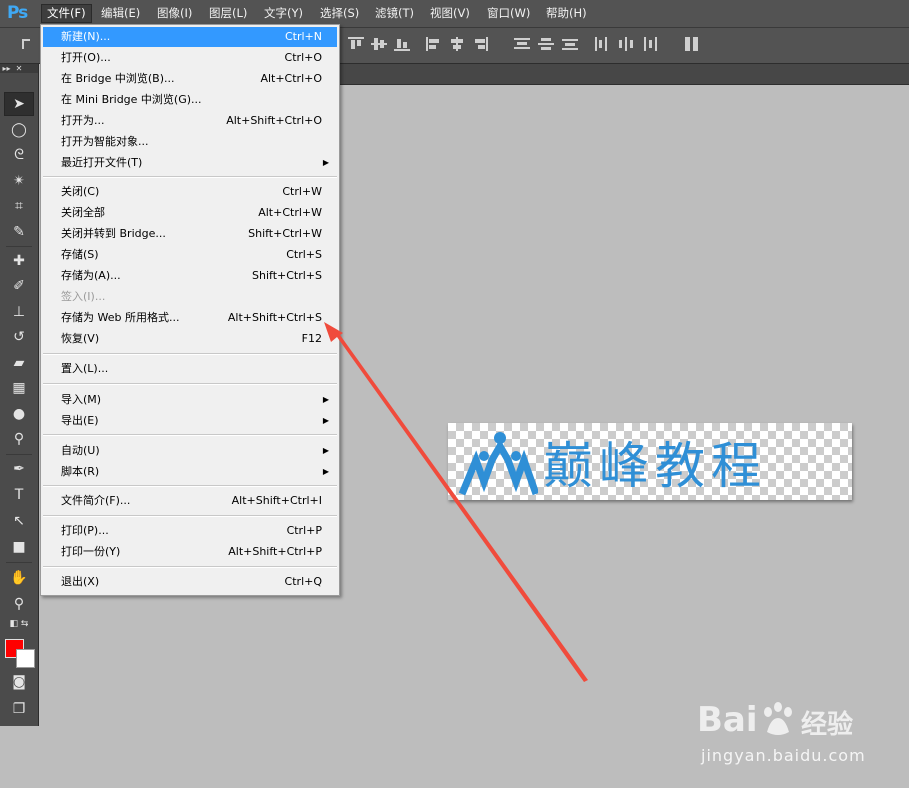 The height and width of the screenshot is (788, 909). I want to click on baidu-jingyan-watermark: Bai 经验 jingyan.baidu.com, so click(782, 735).